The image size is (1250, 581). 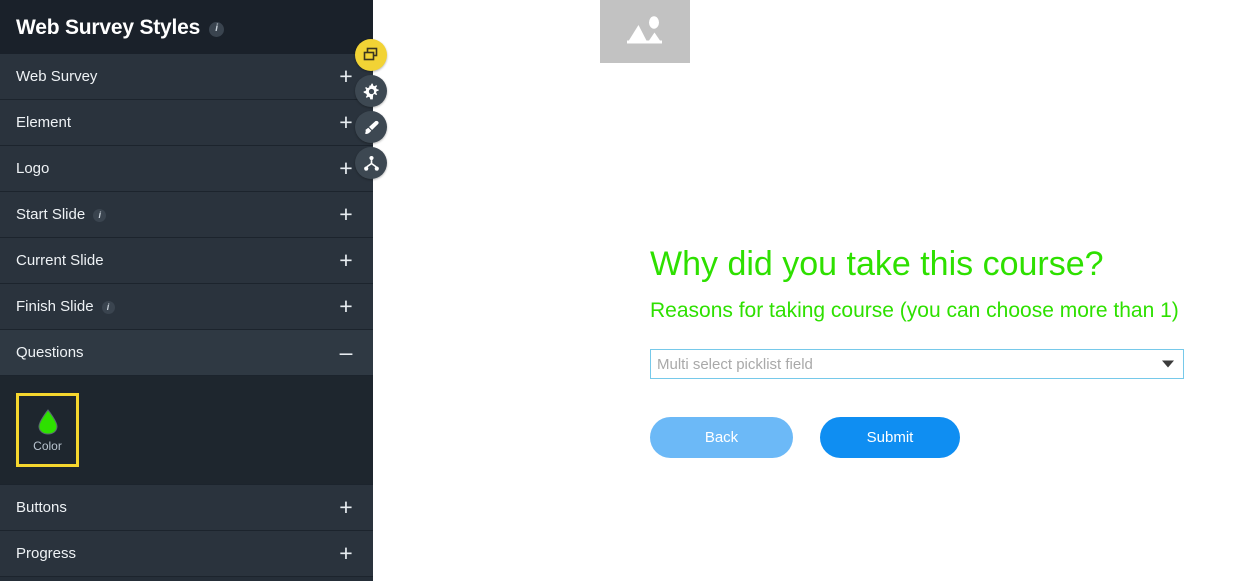 I want to click on sidebar-item-label: Start Slide, so click(x=51, y=214).